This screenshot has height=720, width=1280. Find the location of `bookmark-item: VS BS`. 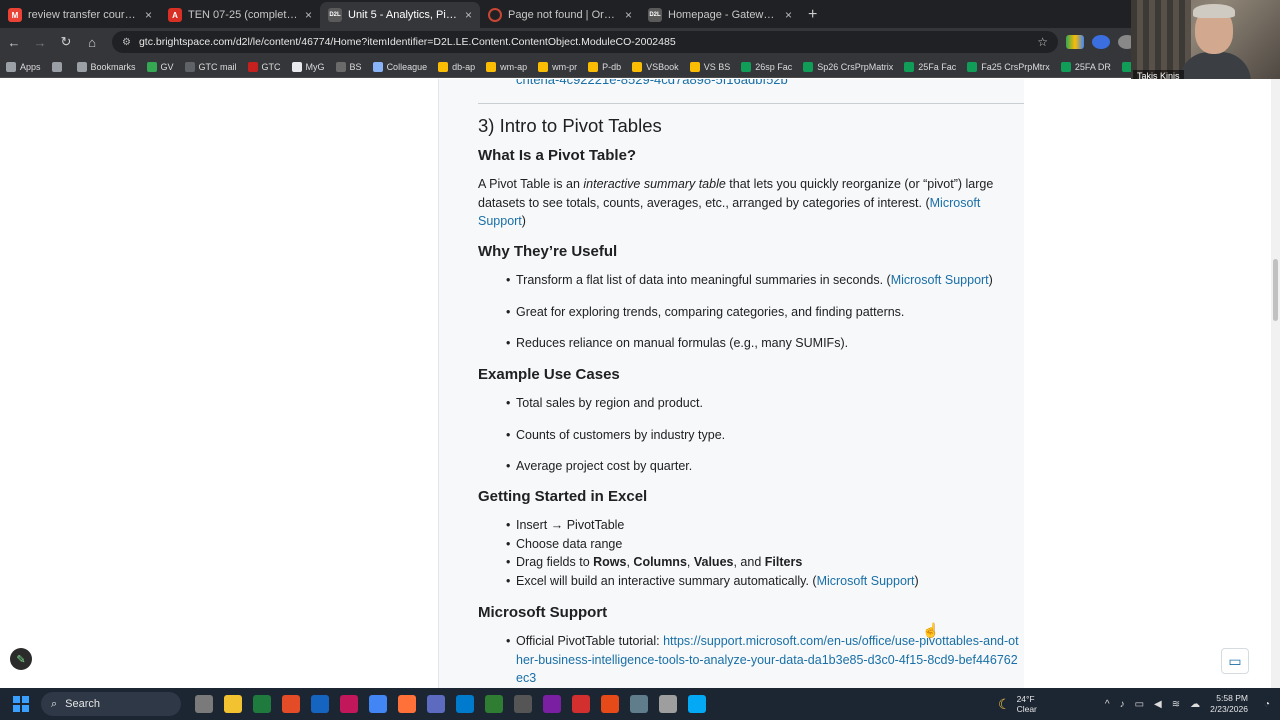

bookmark-item: VS BS is located at coordinates (710, 66).